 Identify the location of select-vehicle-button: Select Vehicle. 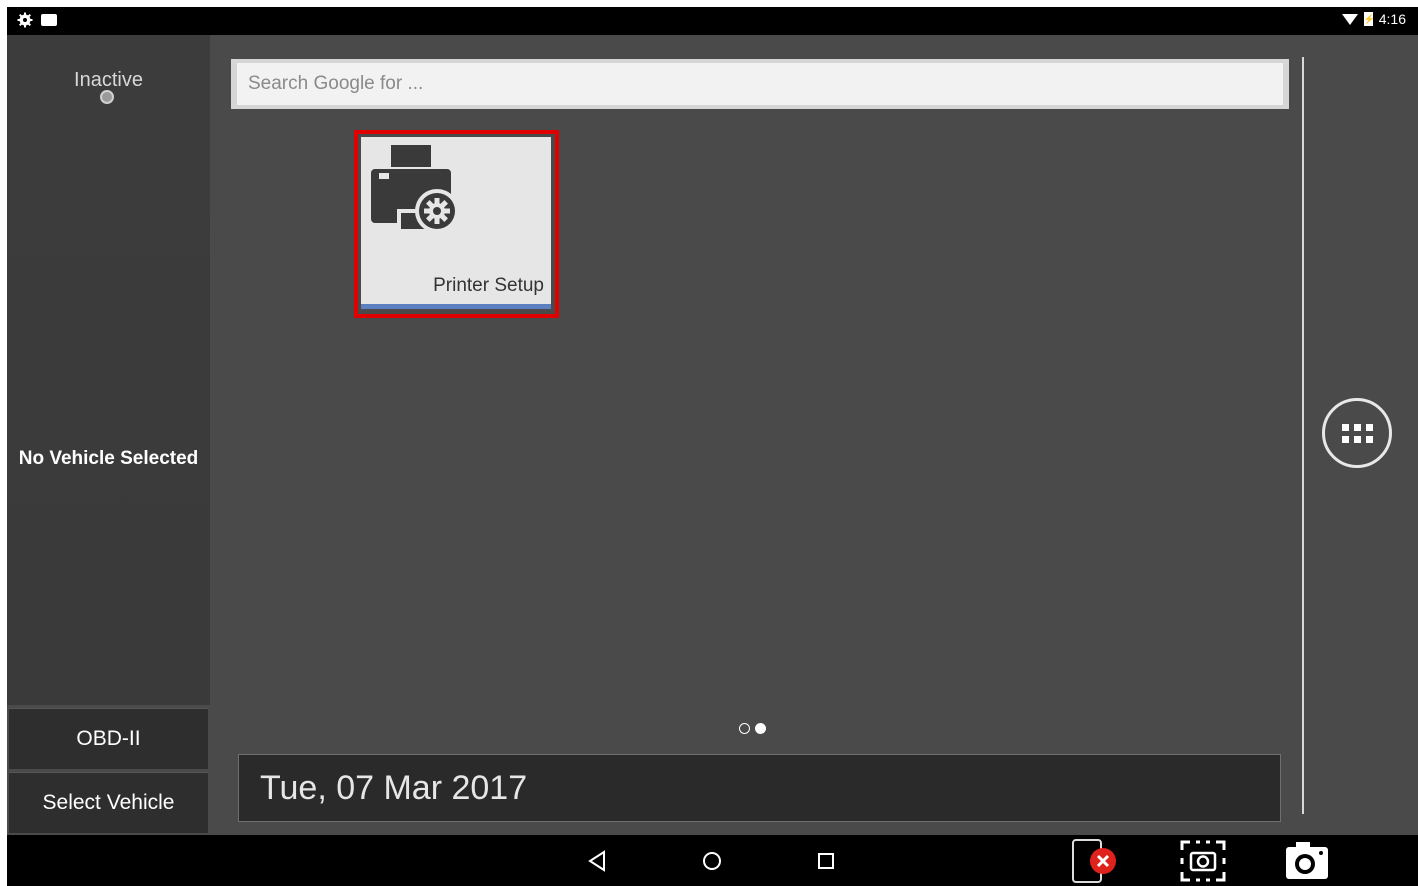
(108, 802).